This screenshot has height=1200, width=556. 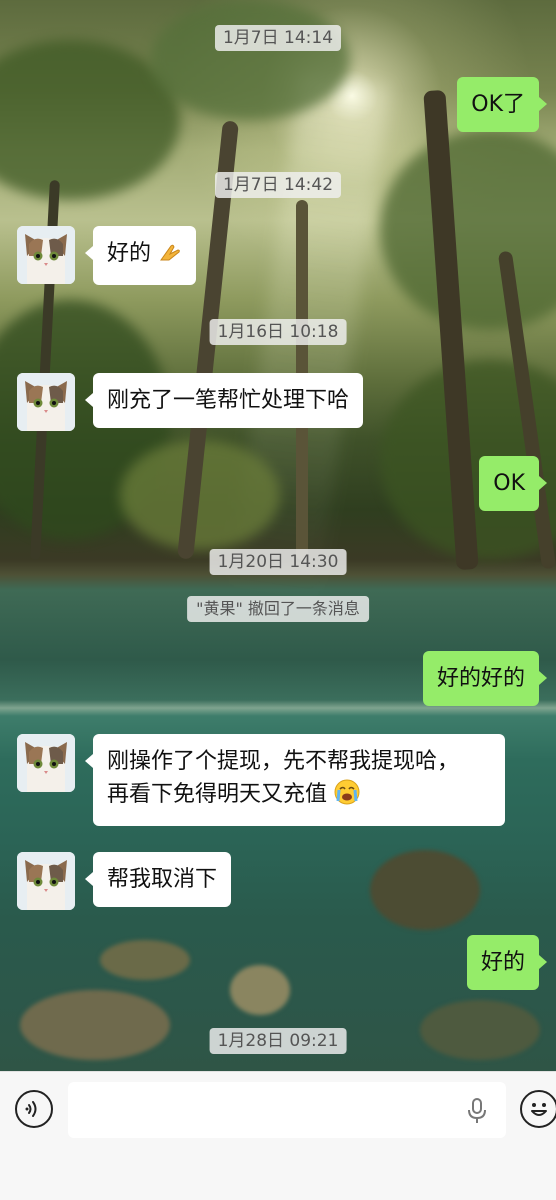 I want to click on timestamp-label: 1月28日 09:21, so click(x=278, y=1041).